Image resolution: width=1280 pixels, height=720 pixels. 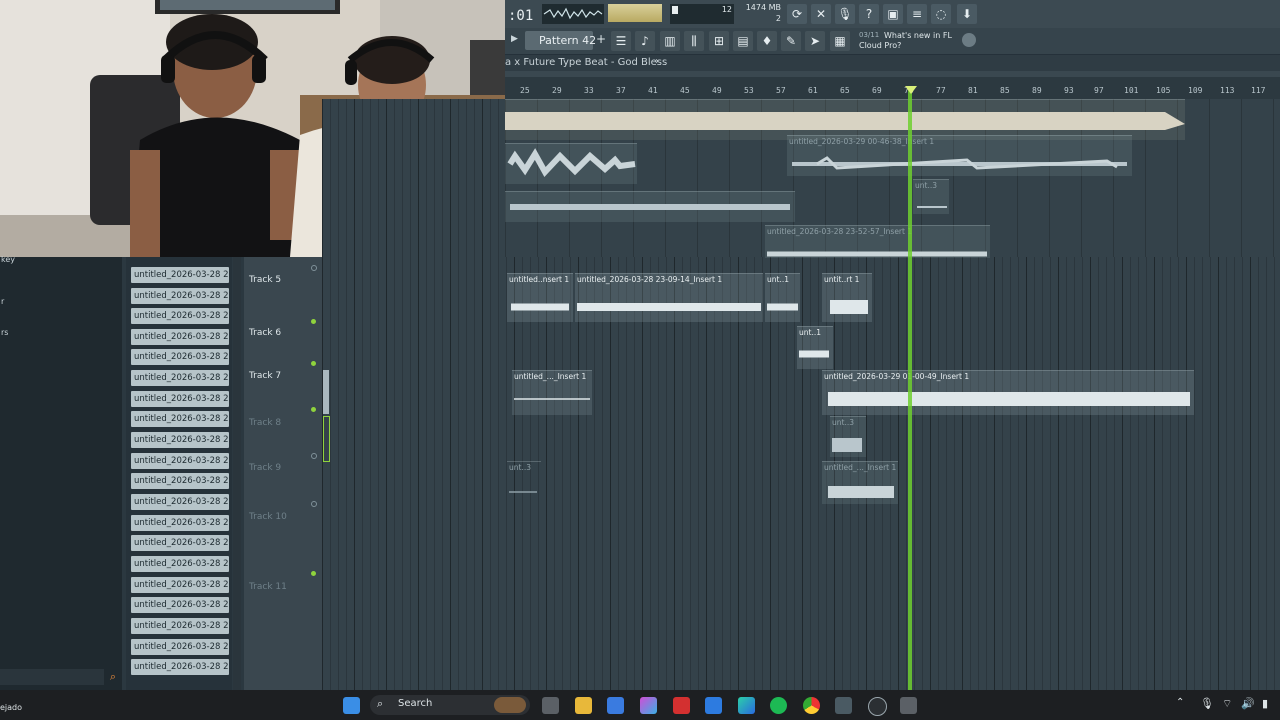 What do you see at coordinates (918, 35) in the screenshot?
I see `news-headline-line1: What's new in FL` at bounding box center [918, 35].